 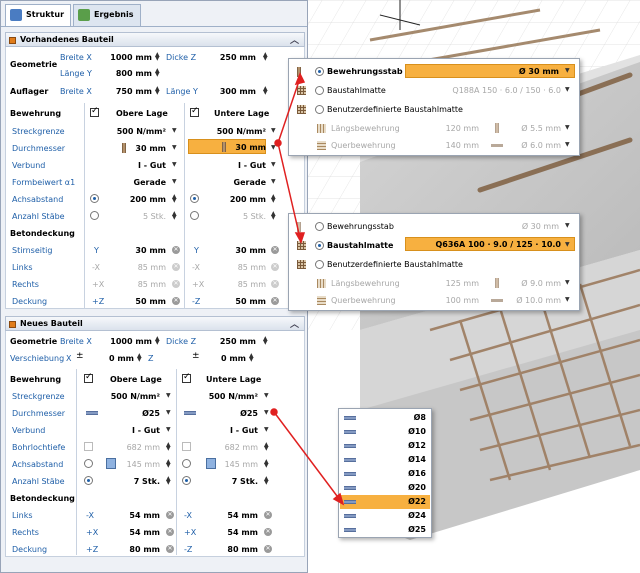 I want to click on callout-arrows, so click(x=307, y=289).